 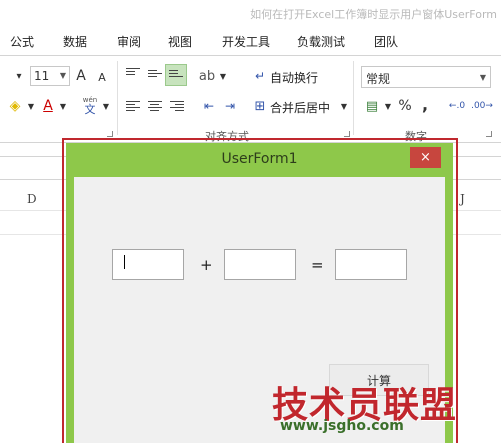 What do you see at coordinates (177, 107) in the screenshot?
I see `align-right-icon` at bounding box center [177, 107].